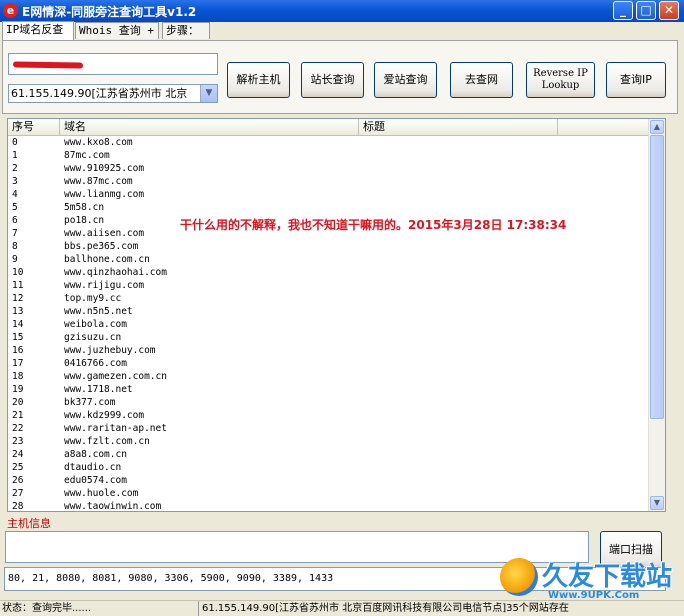  I want to click on table-row: 13 www.n5n5.net, so click(329, 311).